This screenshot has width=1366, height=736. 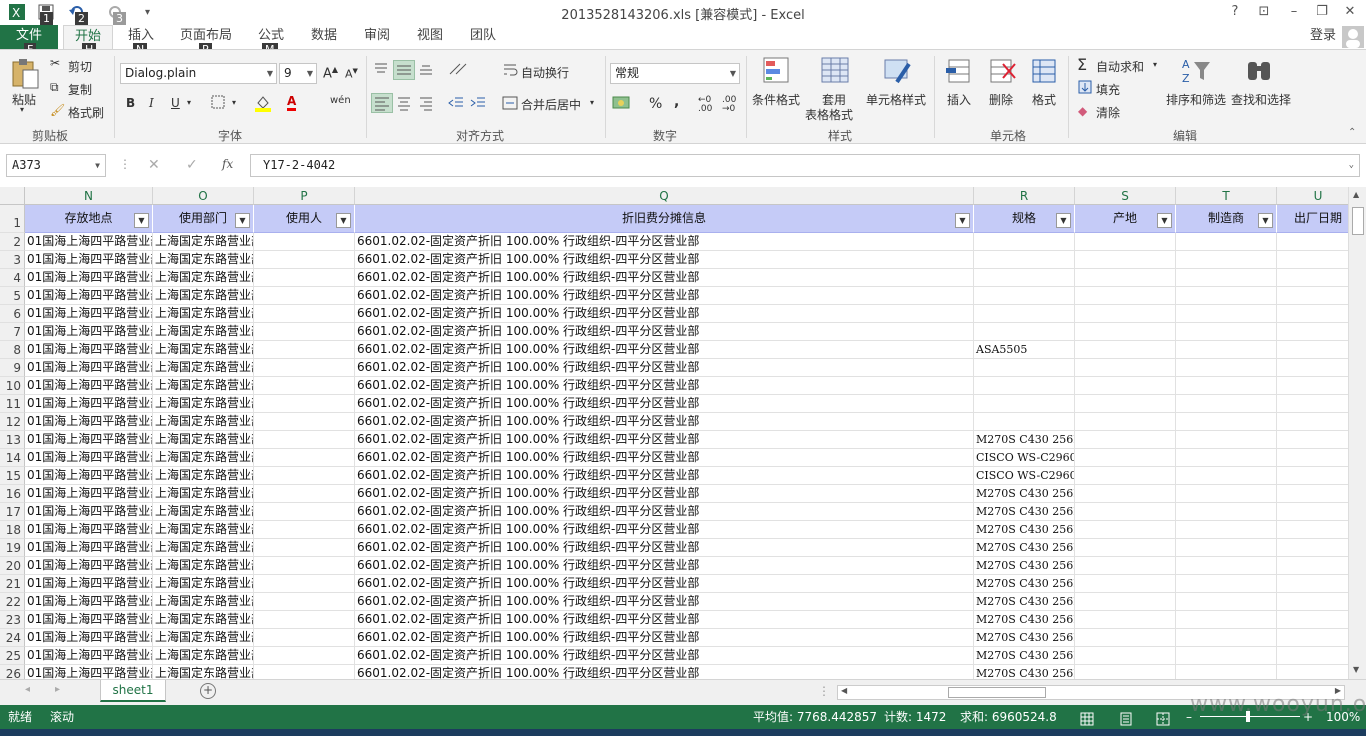 I want to click on fill-color-icon, so click(x=263, y=104).